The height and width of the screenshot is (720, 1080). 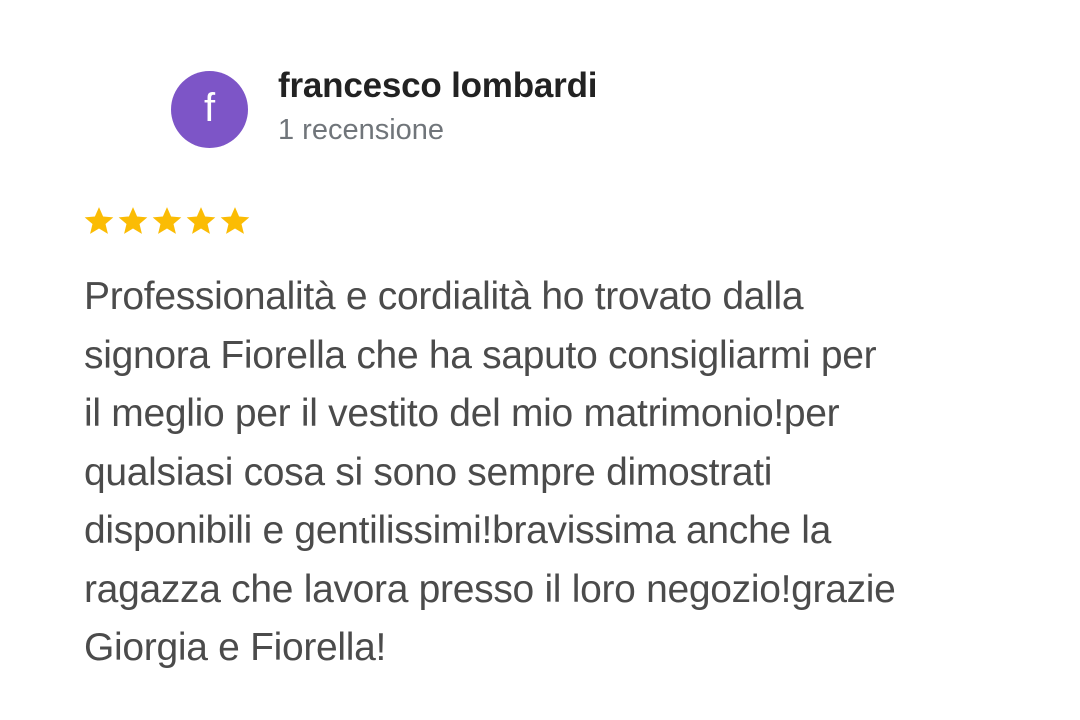 I want to click on reviewer-name: francesco lombardi, so click(x=437, y=86).